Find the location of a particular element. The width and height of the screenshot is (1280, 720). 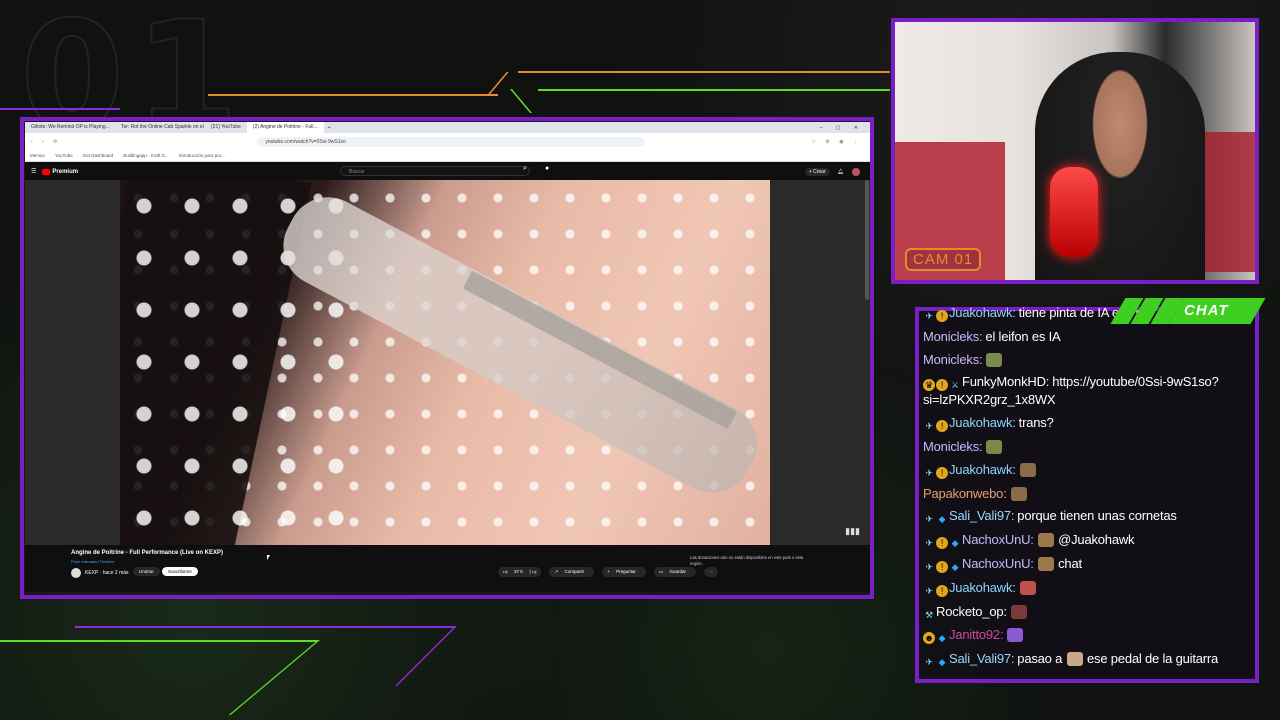

more-button: ··· is located at coordinates (711, 572).